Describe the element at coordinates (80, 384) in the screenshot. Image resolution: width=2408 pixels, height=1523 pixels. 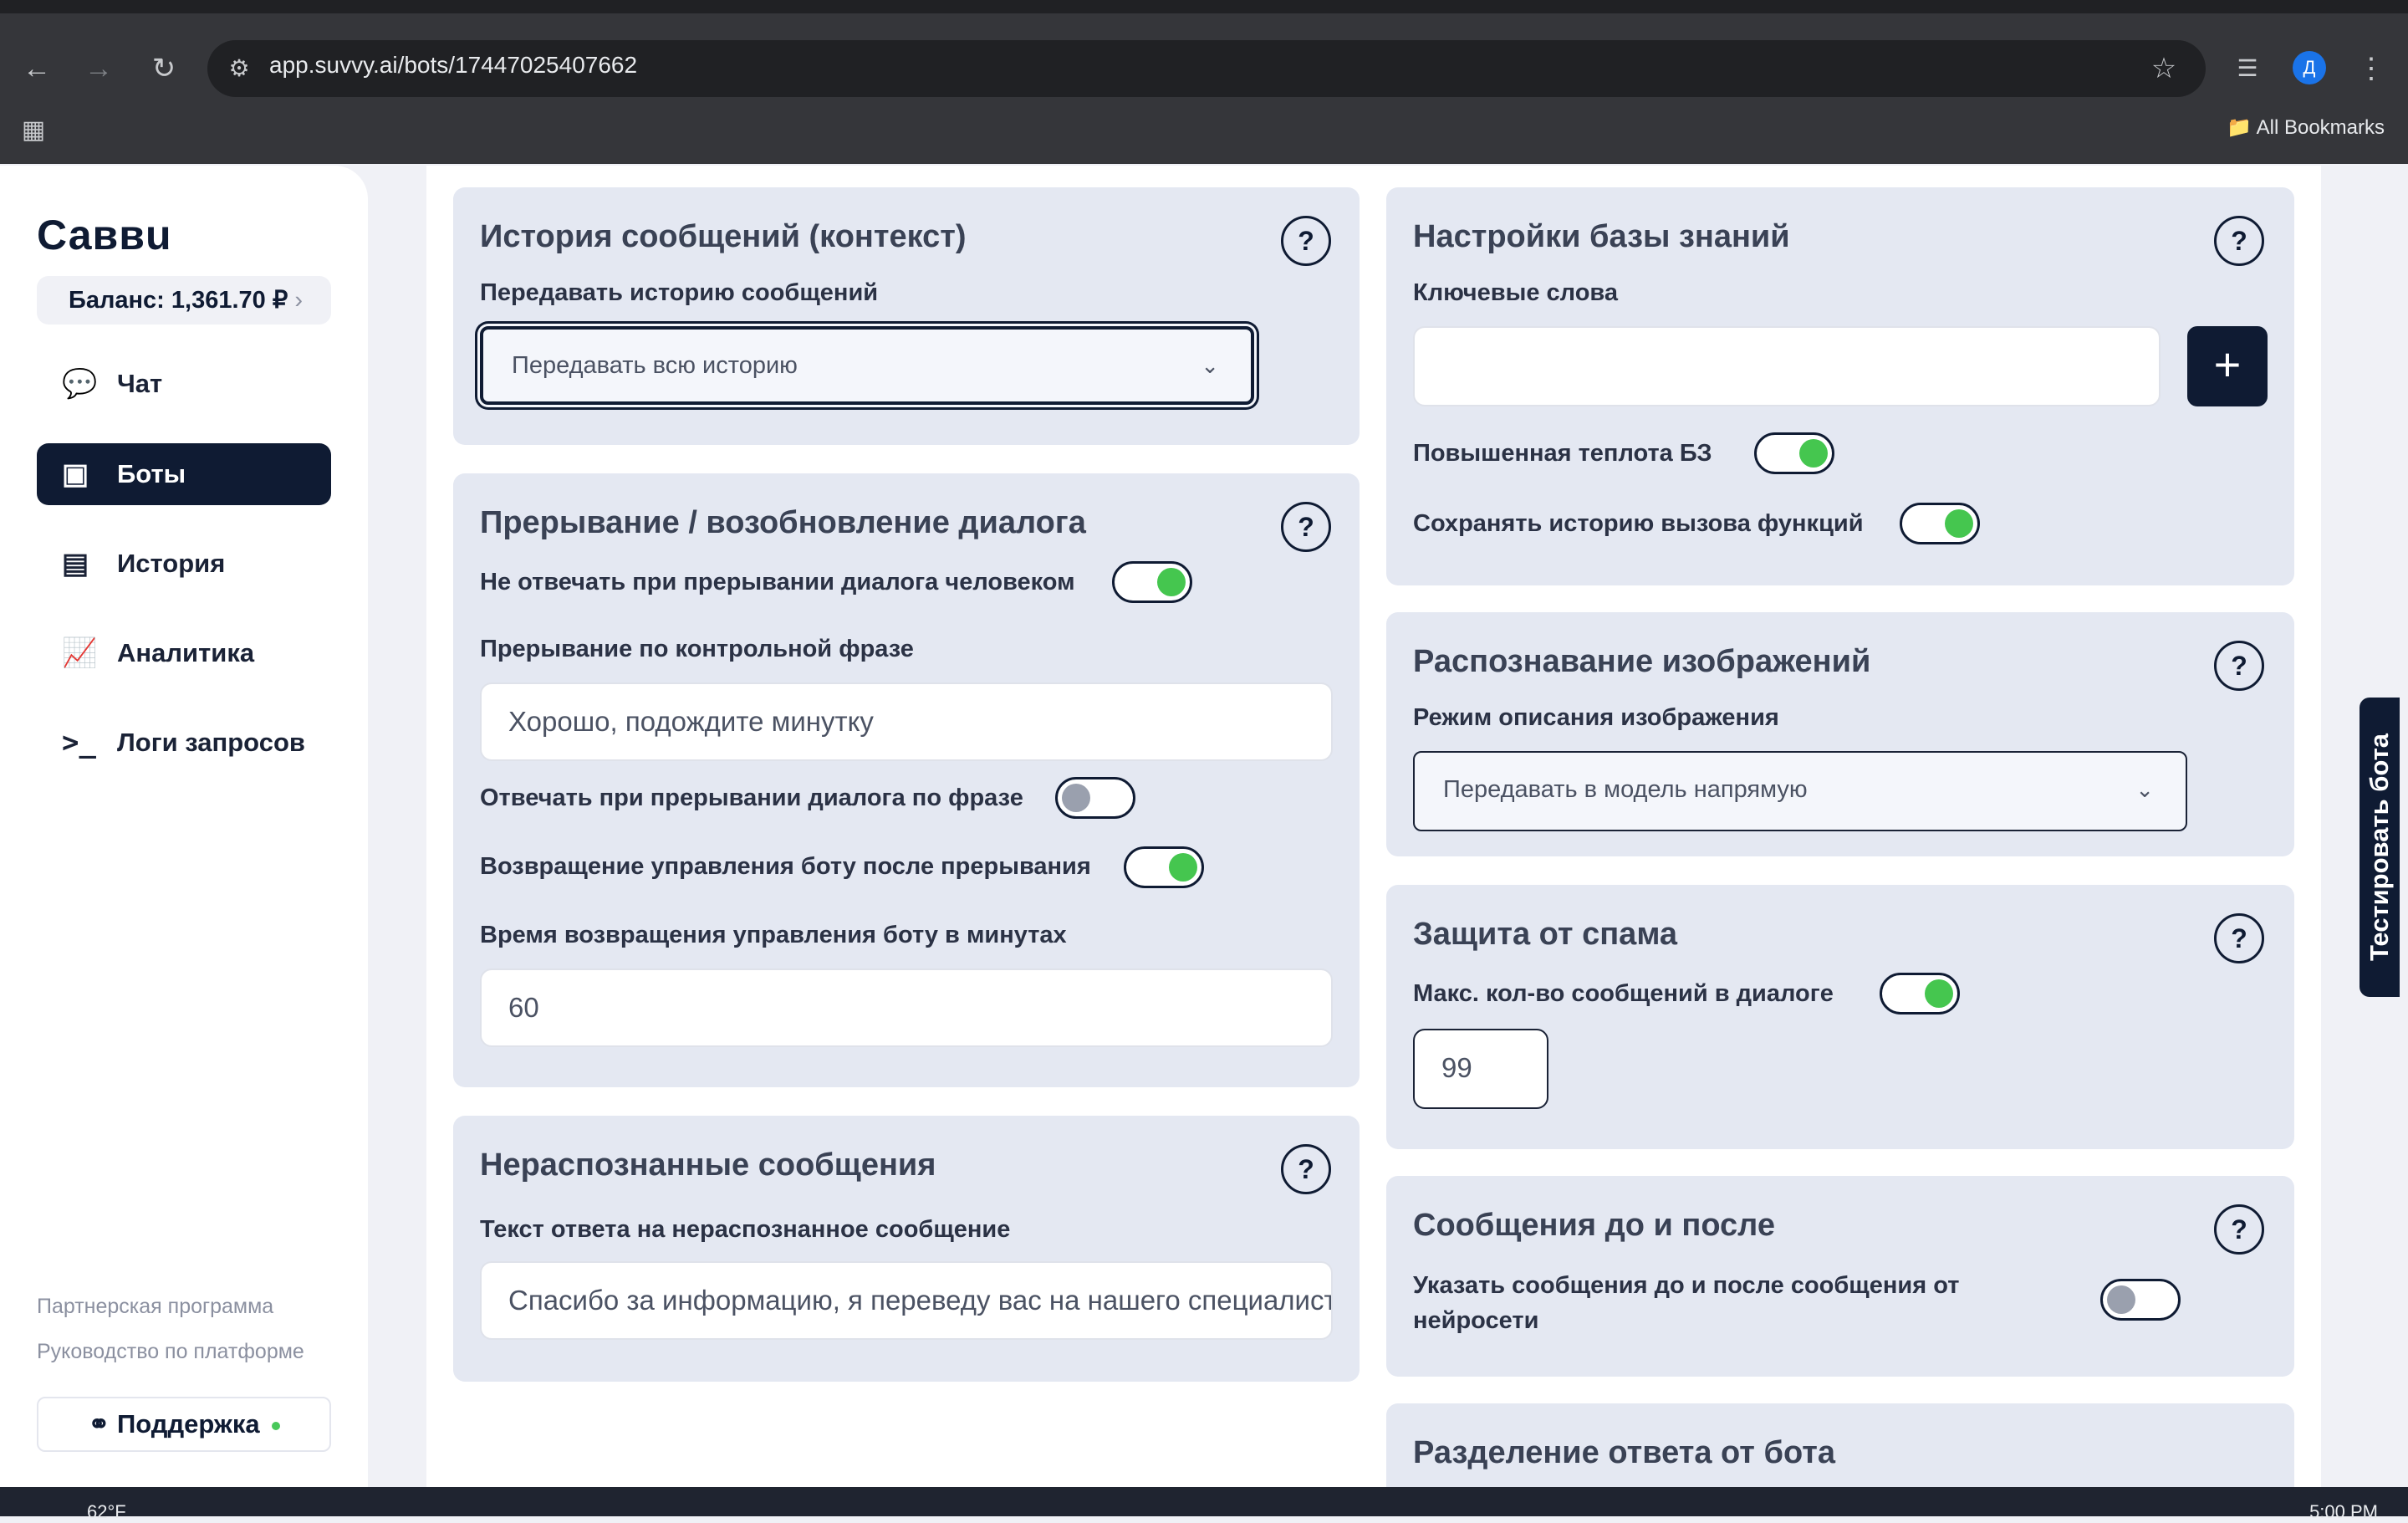
I see `chat-icon: 💬` at that location.